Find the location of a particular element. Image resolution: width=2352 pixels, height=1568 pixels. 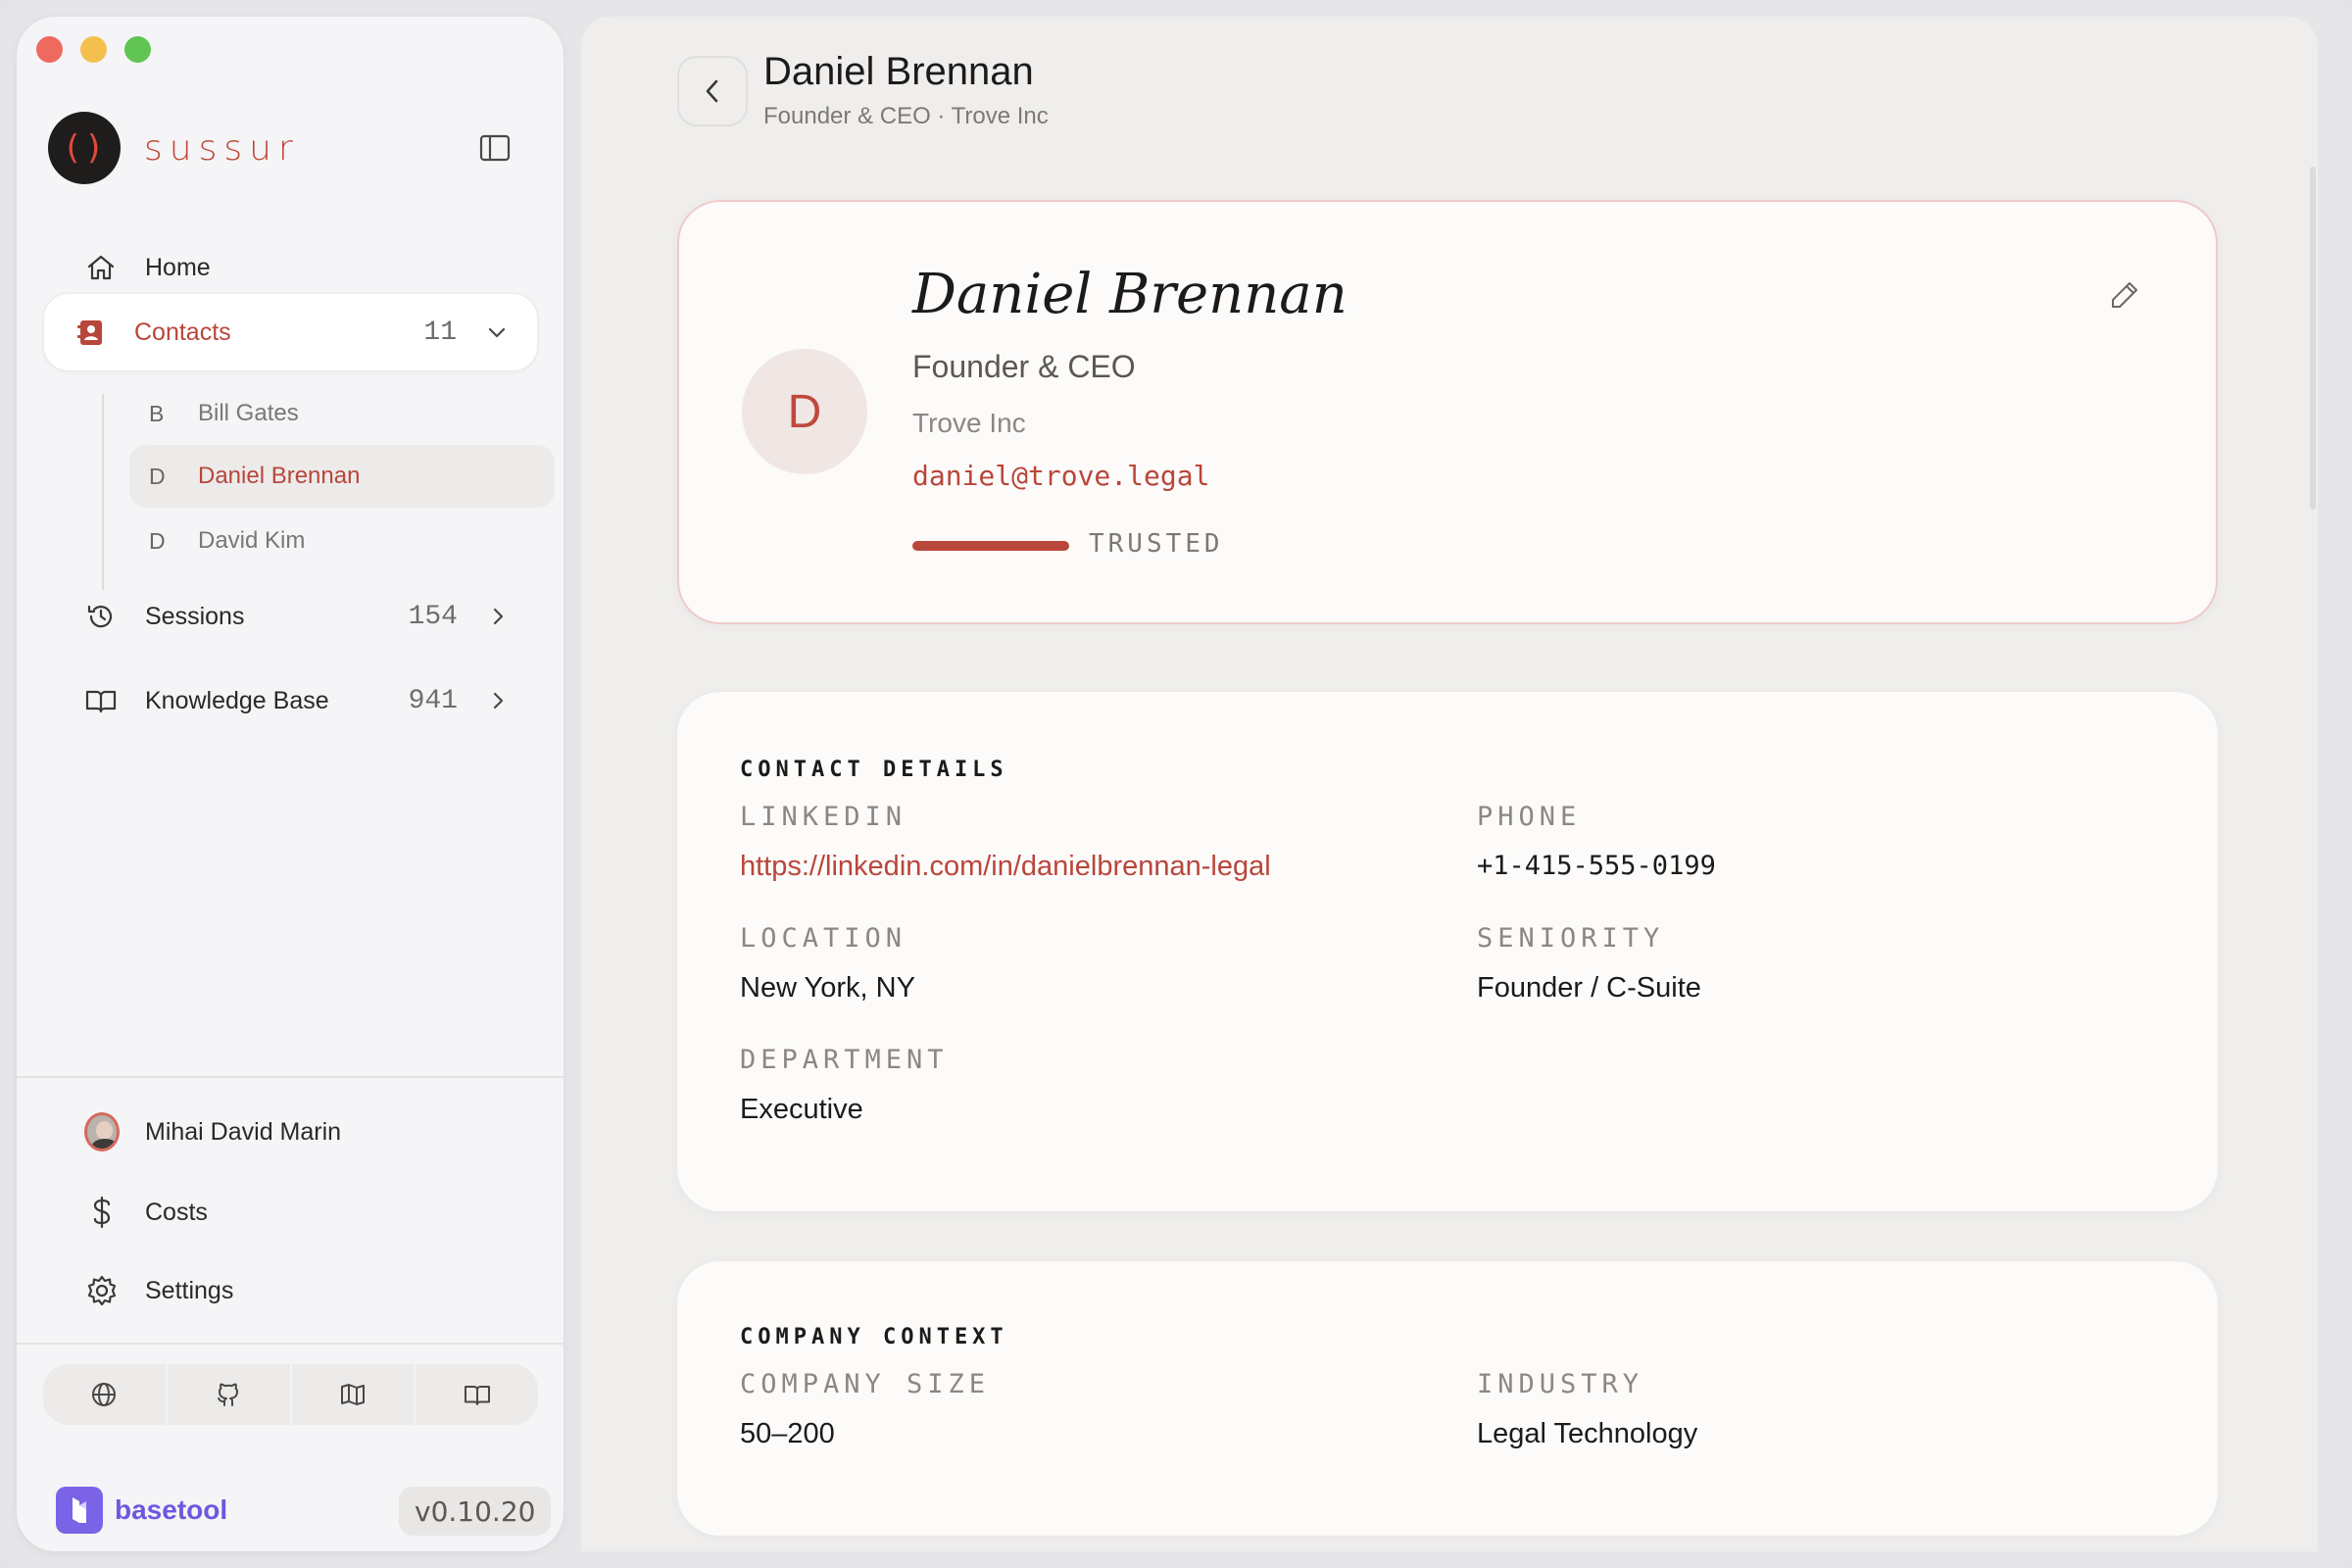

seniority-label: SENIORITY is located at coordinates (1571, 938).